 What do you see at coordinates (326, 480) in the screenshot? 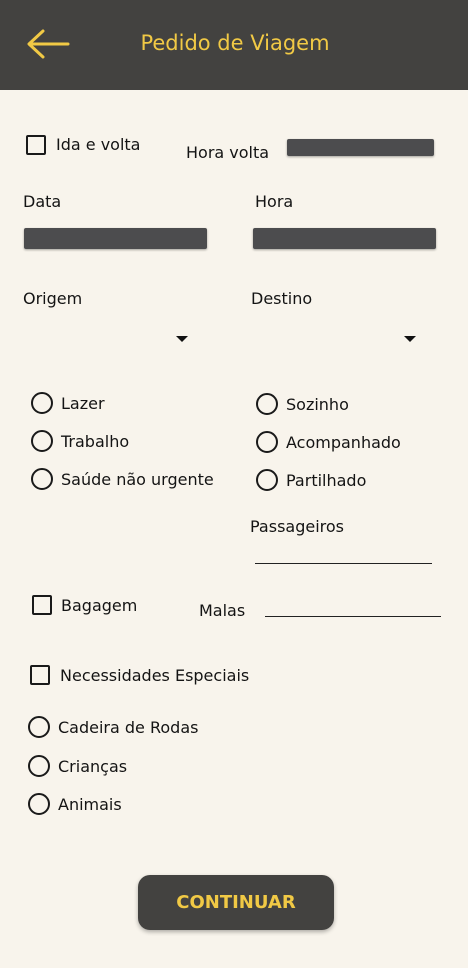
I see `company-option-label: Partilhado` at bounding box center [326, 480].